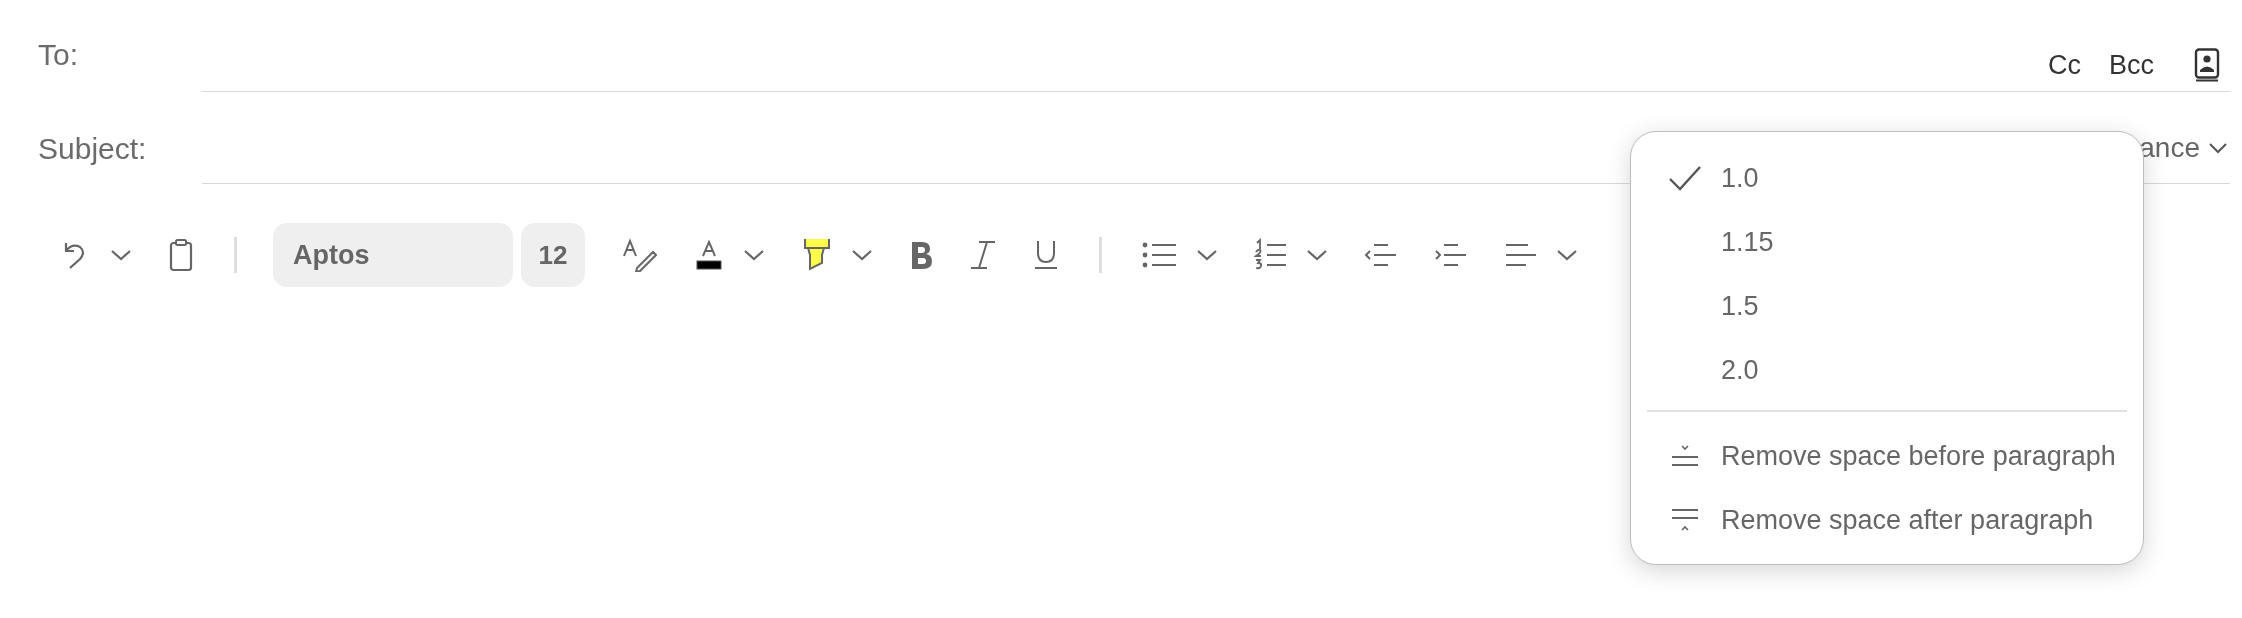 The image size is (2242, 618). What do you see at coordinates (1887, 370) in the screenshot?
I see `spacing-option: 2.0` at bounding box center [1887, 370].